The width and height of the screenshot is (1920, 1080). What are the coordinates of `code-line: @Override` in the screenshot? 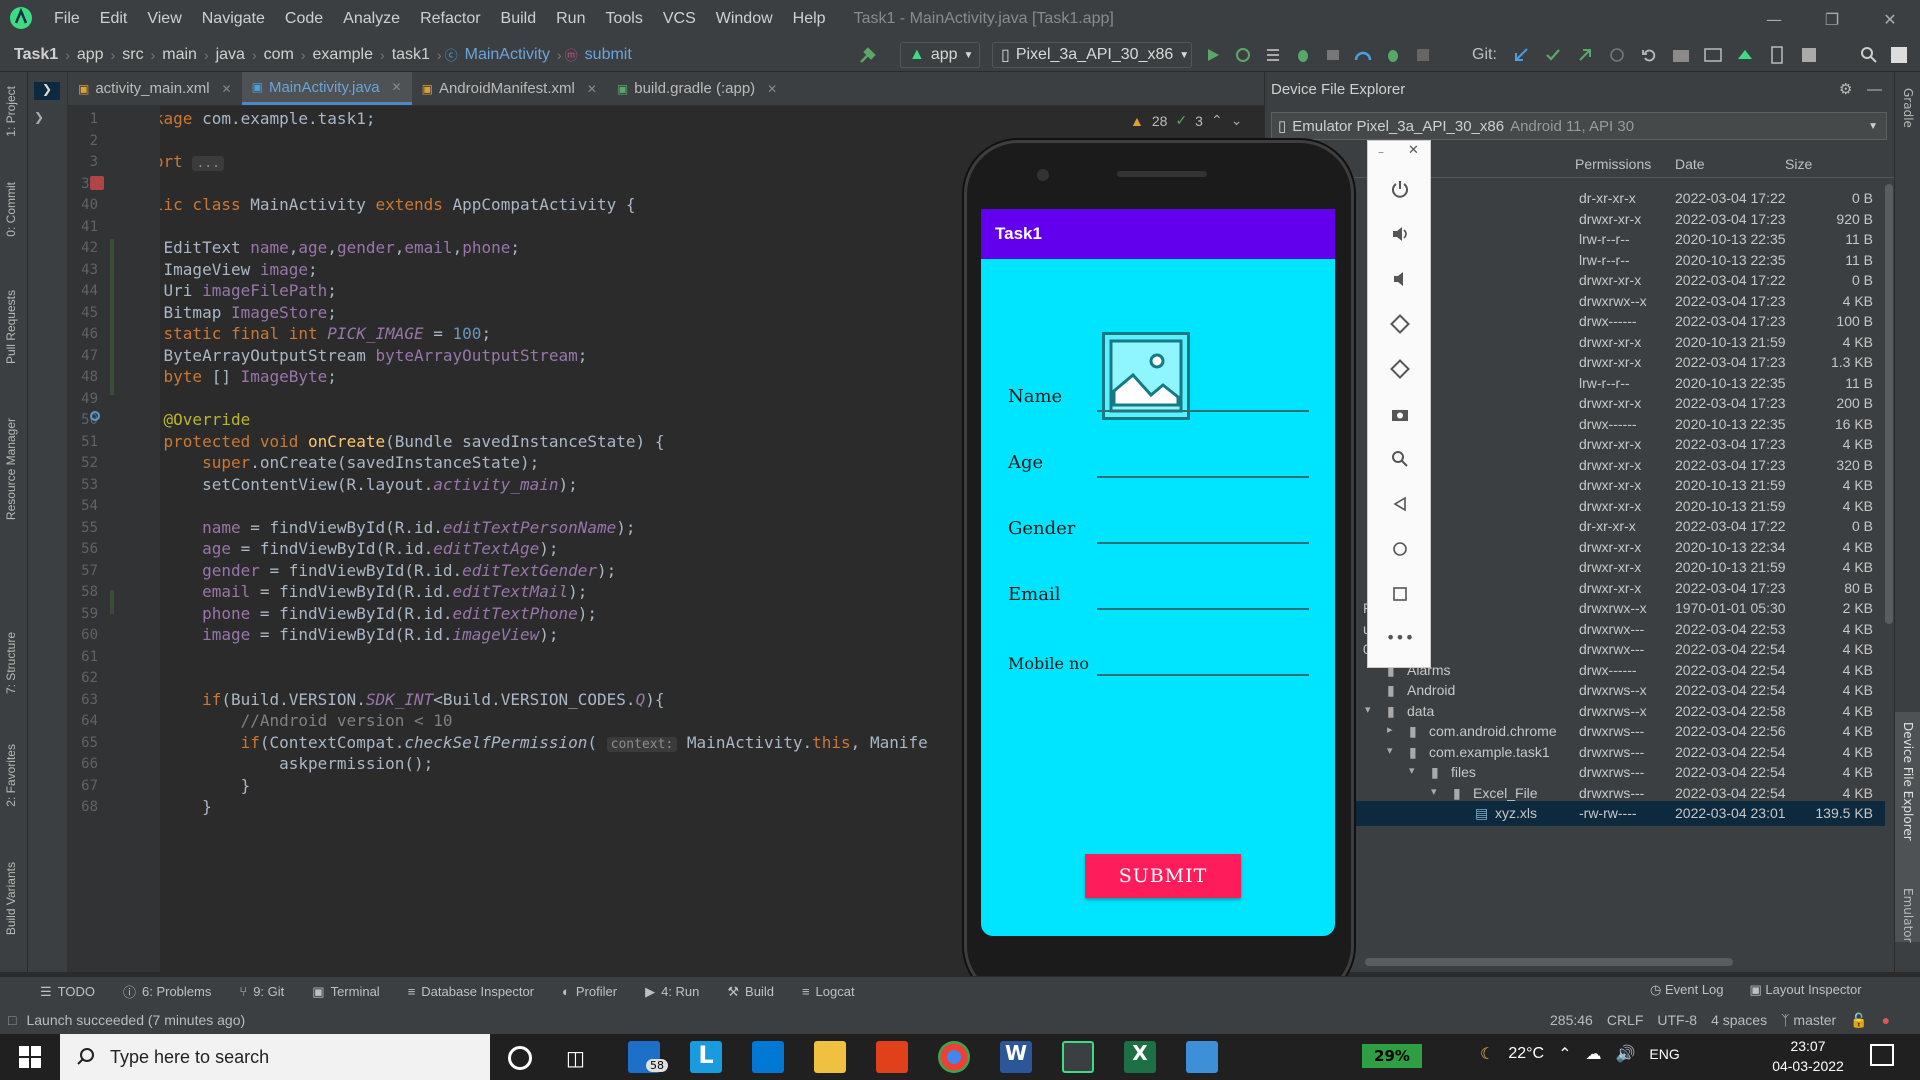 It's located at (205, 419).